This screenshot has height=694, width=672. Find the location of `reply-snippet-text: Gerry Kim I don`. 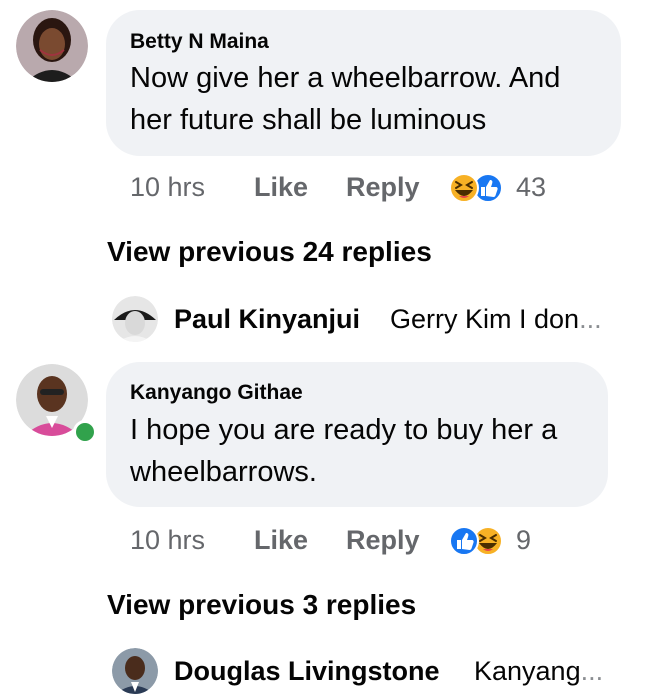

reply-snippet-text: Gerry Kim I don is located at coordinates (485, 319).